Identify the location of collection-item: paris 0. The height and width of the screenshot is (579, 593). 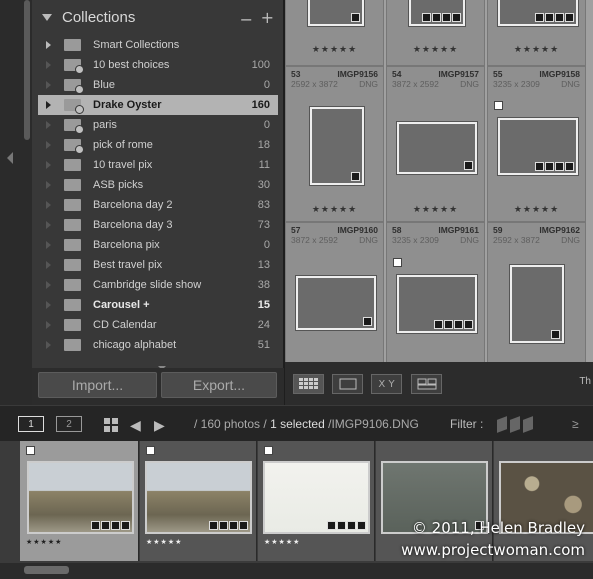
(158, 125).